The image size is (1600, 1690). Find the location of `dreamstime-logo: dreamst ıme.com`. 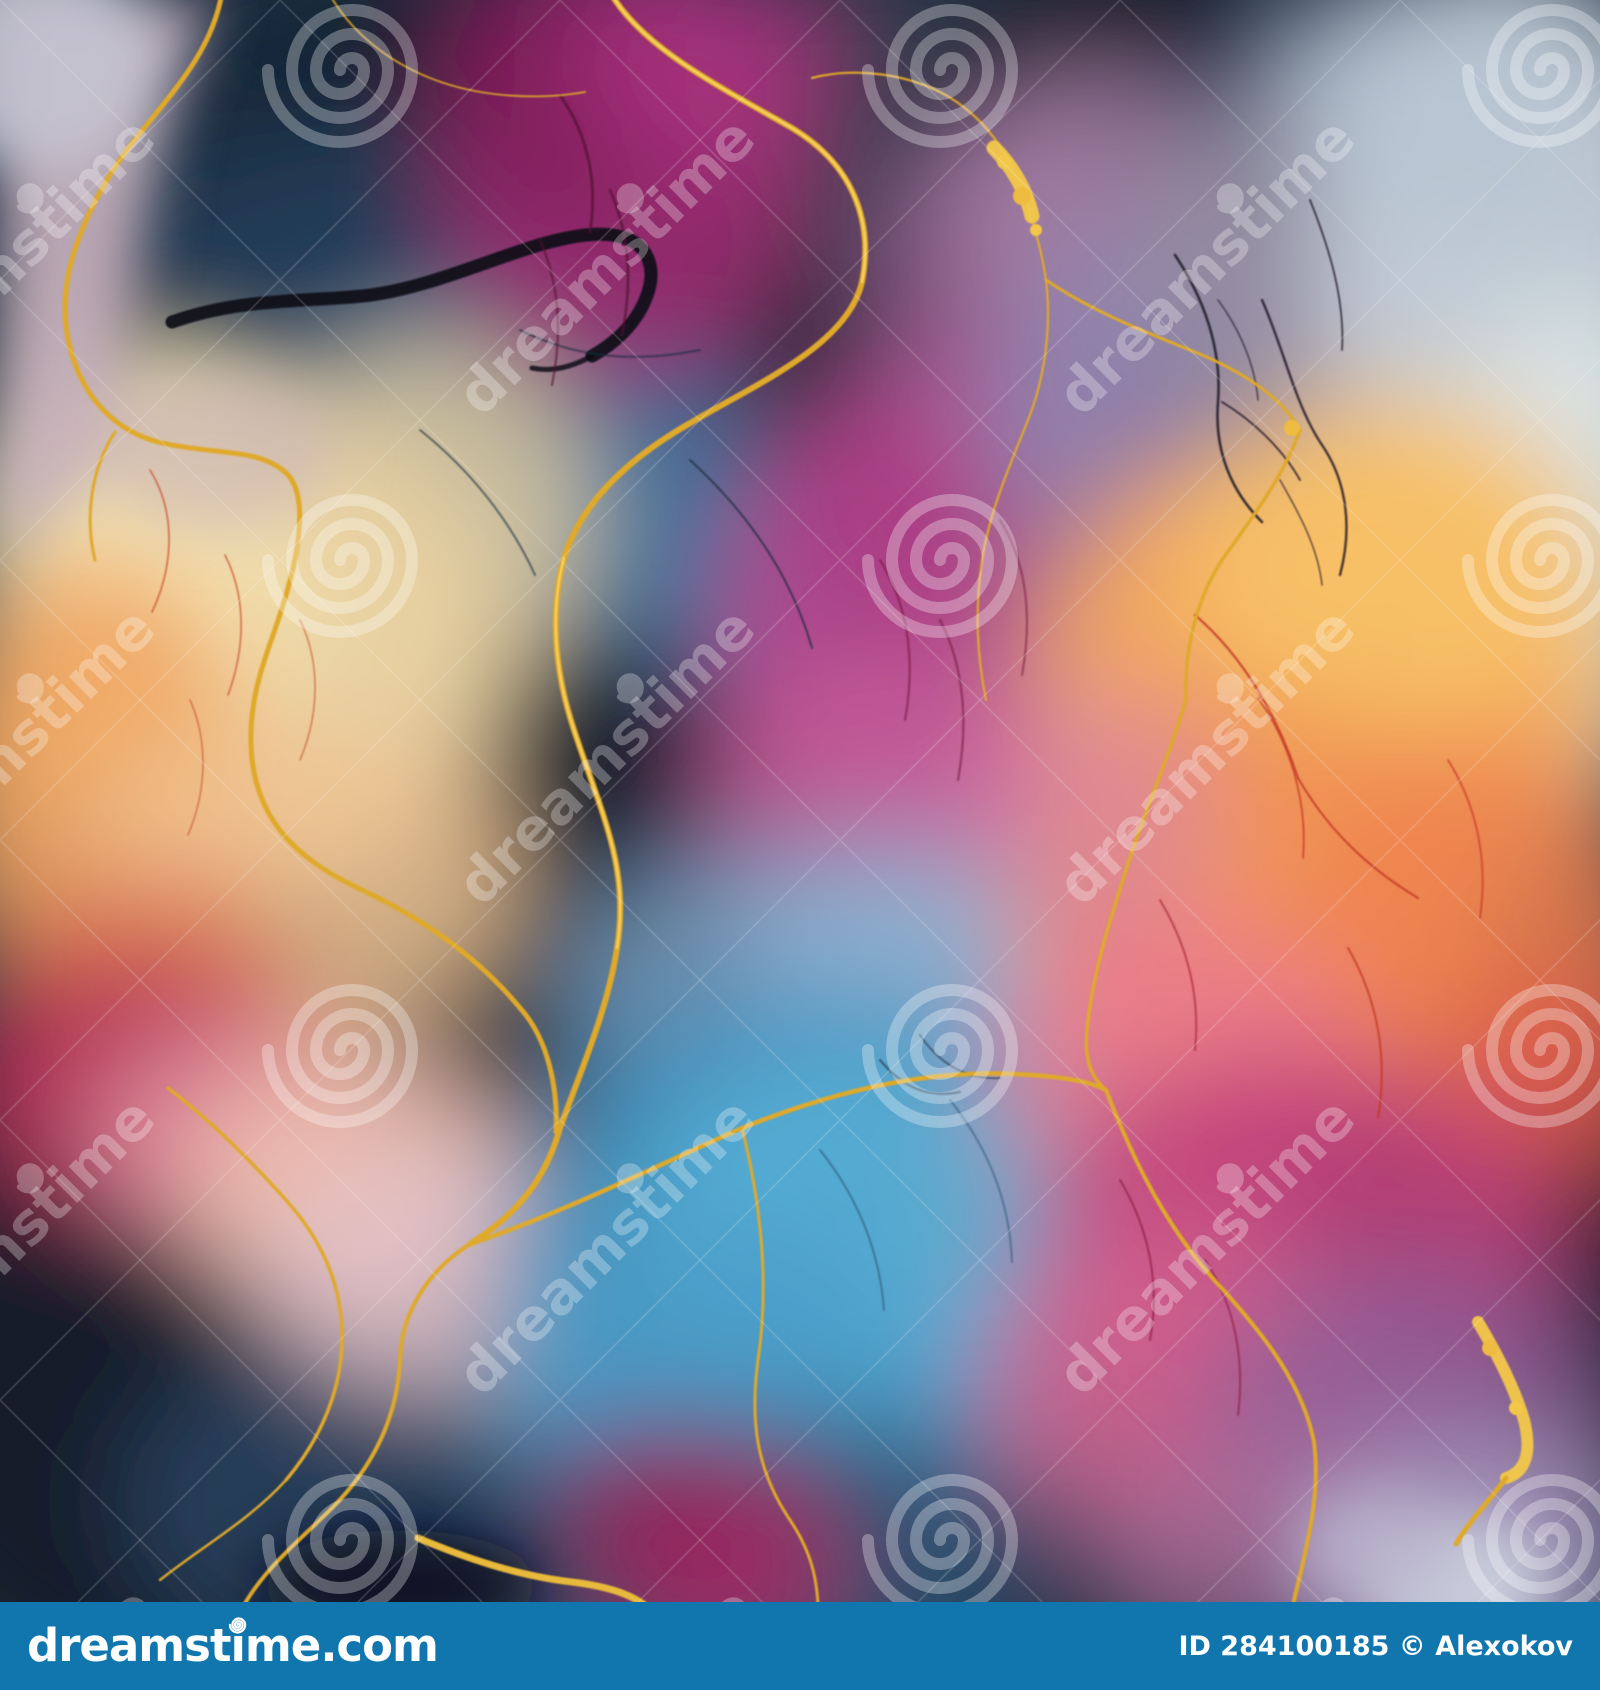

dreamstime-logo: dreamst ıme.com is located at coordinates (233, 1646).